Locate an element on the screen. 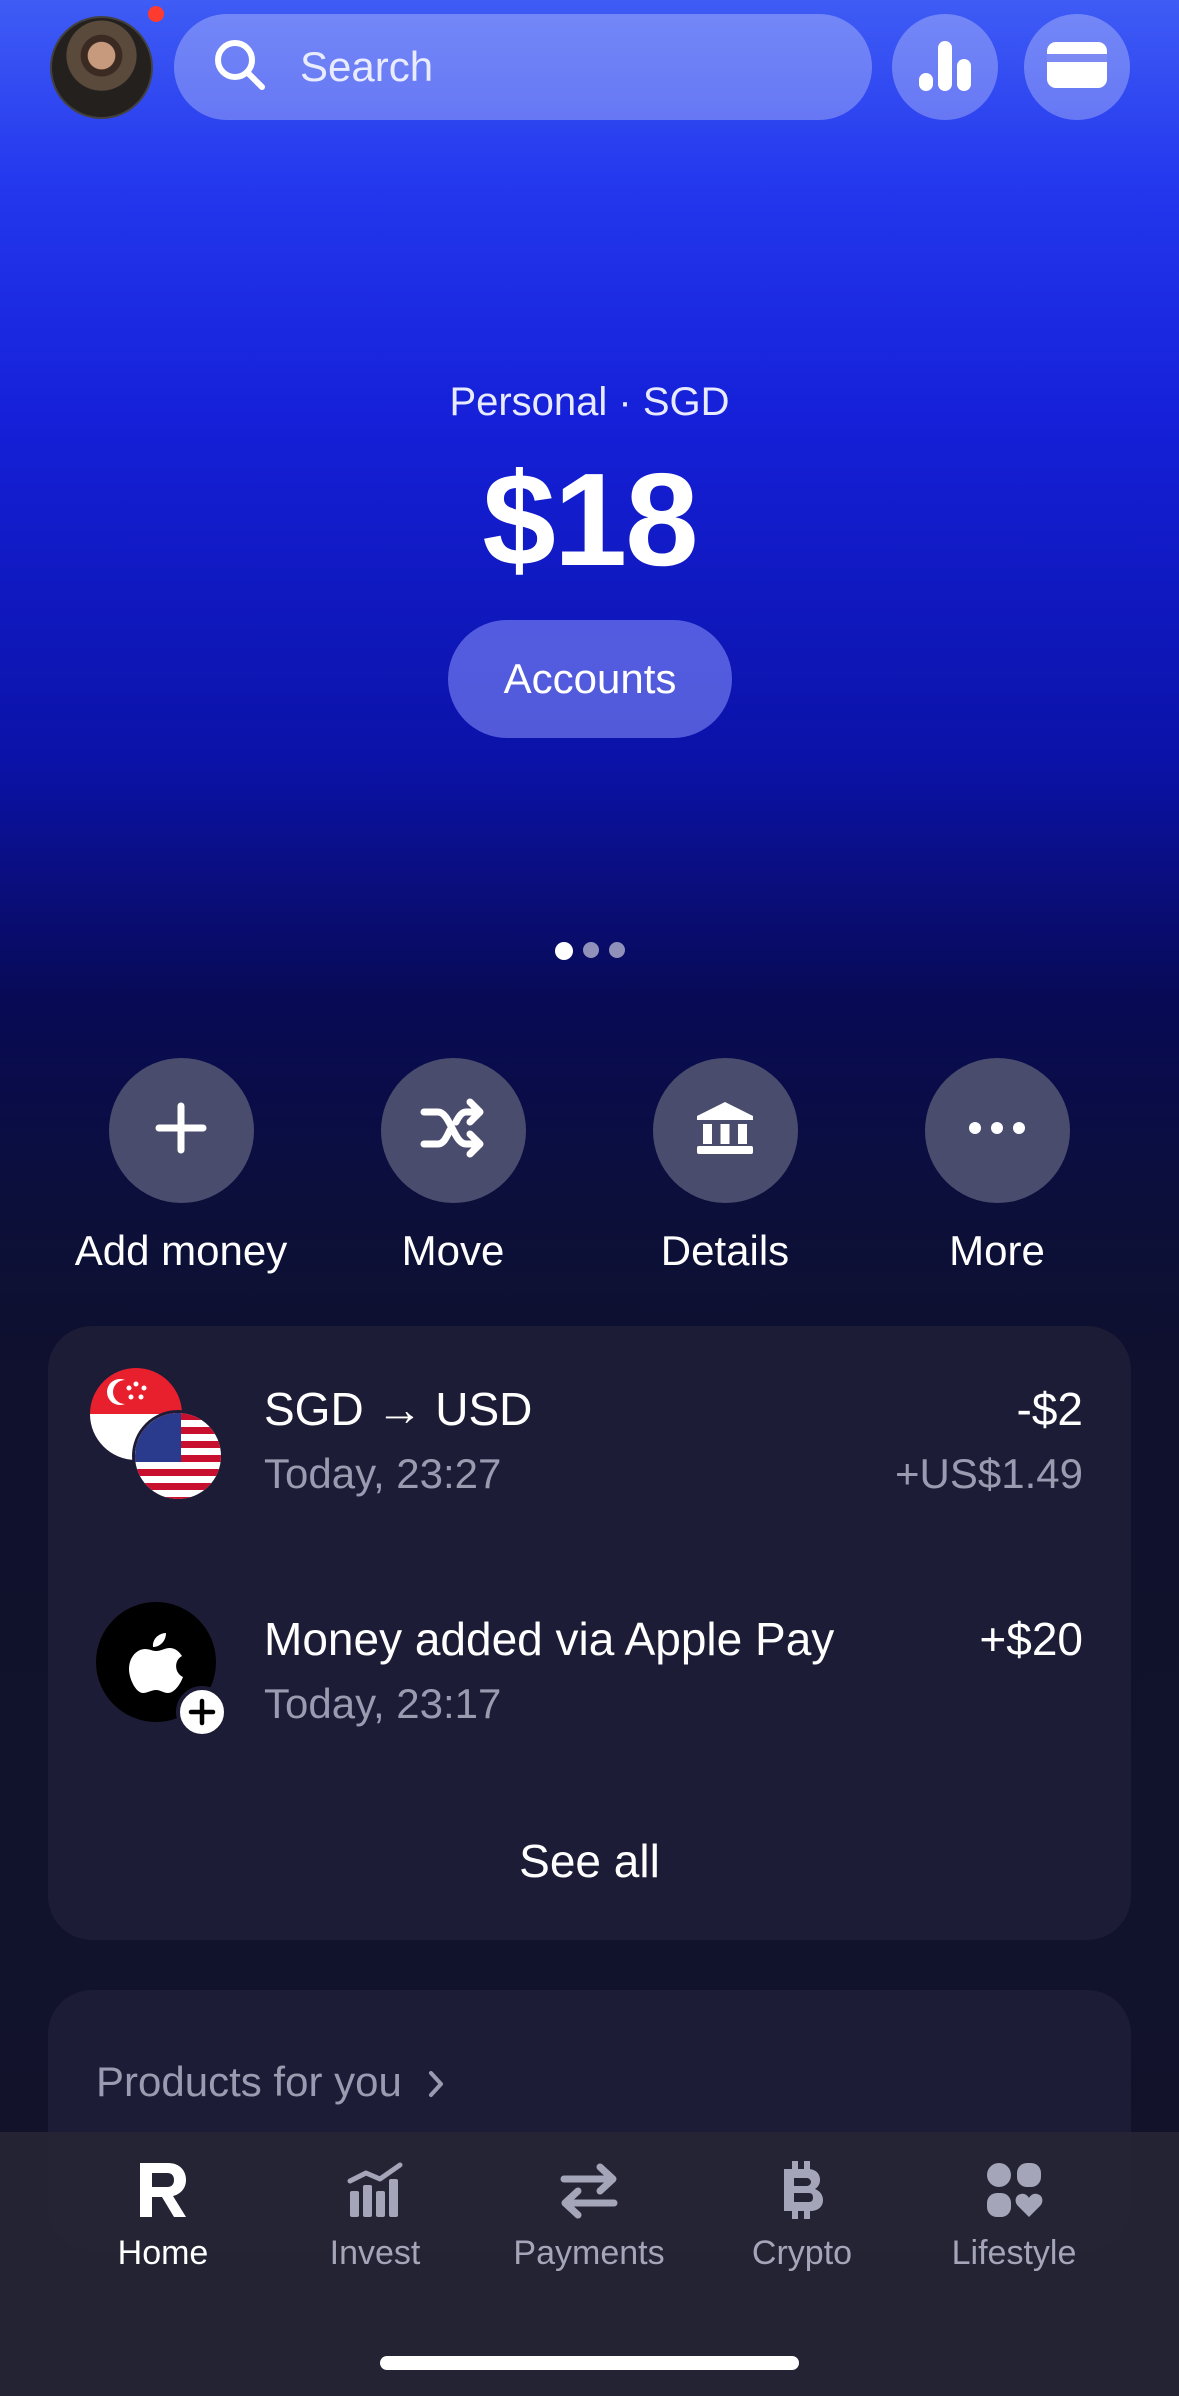 The width and height of the screenshot is (1179, 2396). avatar is located at coordinates (101, 67).